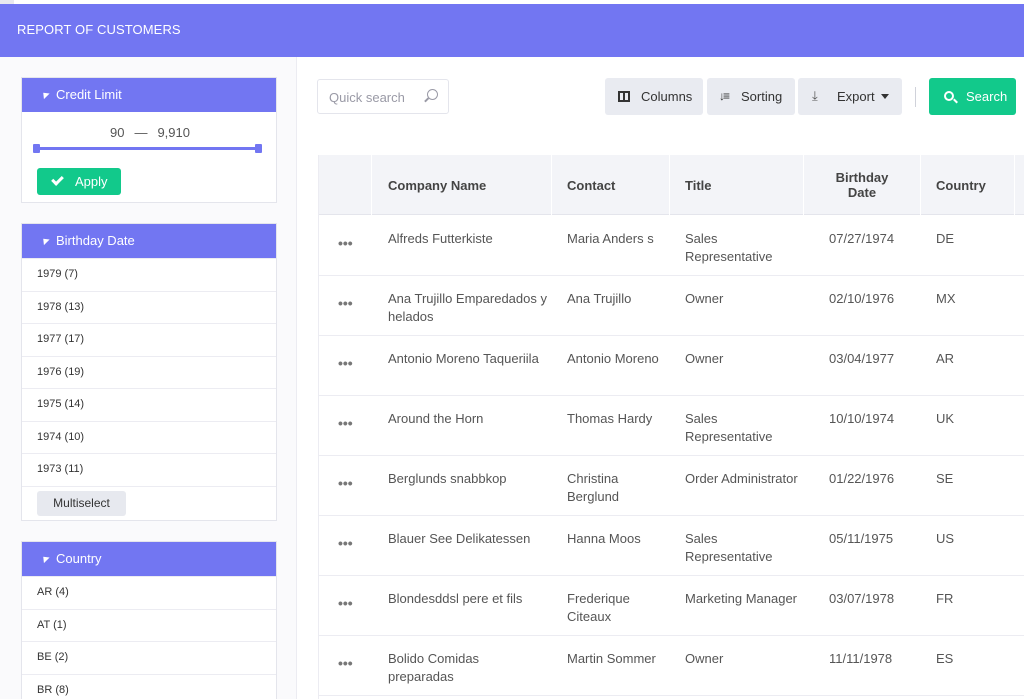  I want to click on cell-title: Order Administrator, so click(741, 478).